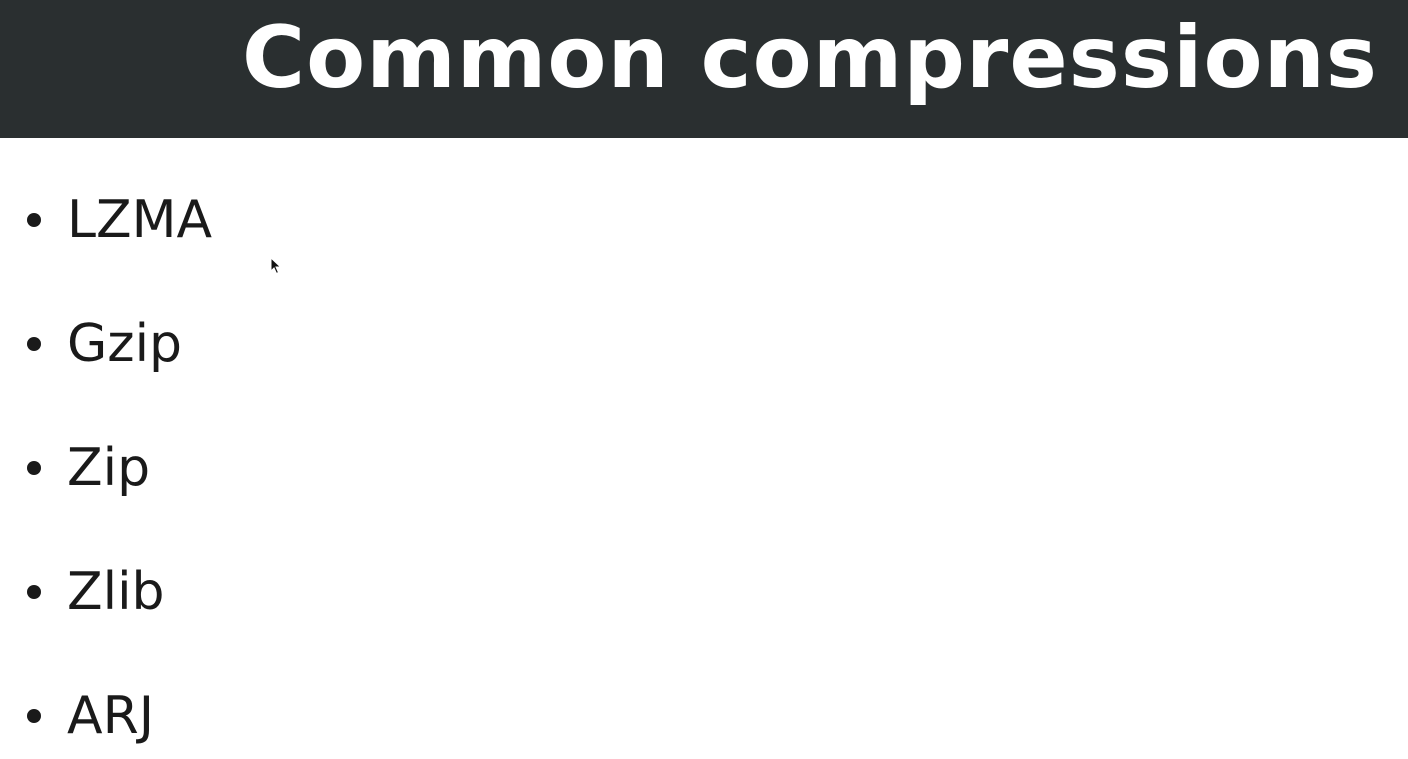 The width and height of the screenshot is (1408, 759). I want to click on slide-title: Common compressions, so click(810, 58).